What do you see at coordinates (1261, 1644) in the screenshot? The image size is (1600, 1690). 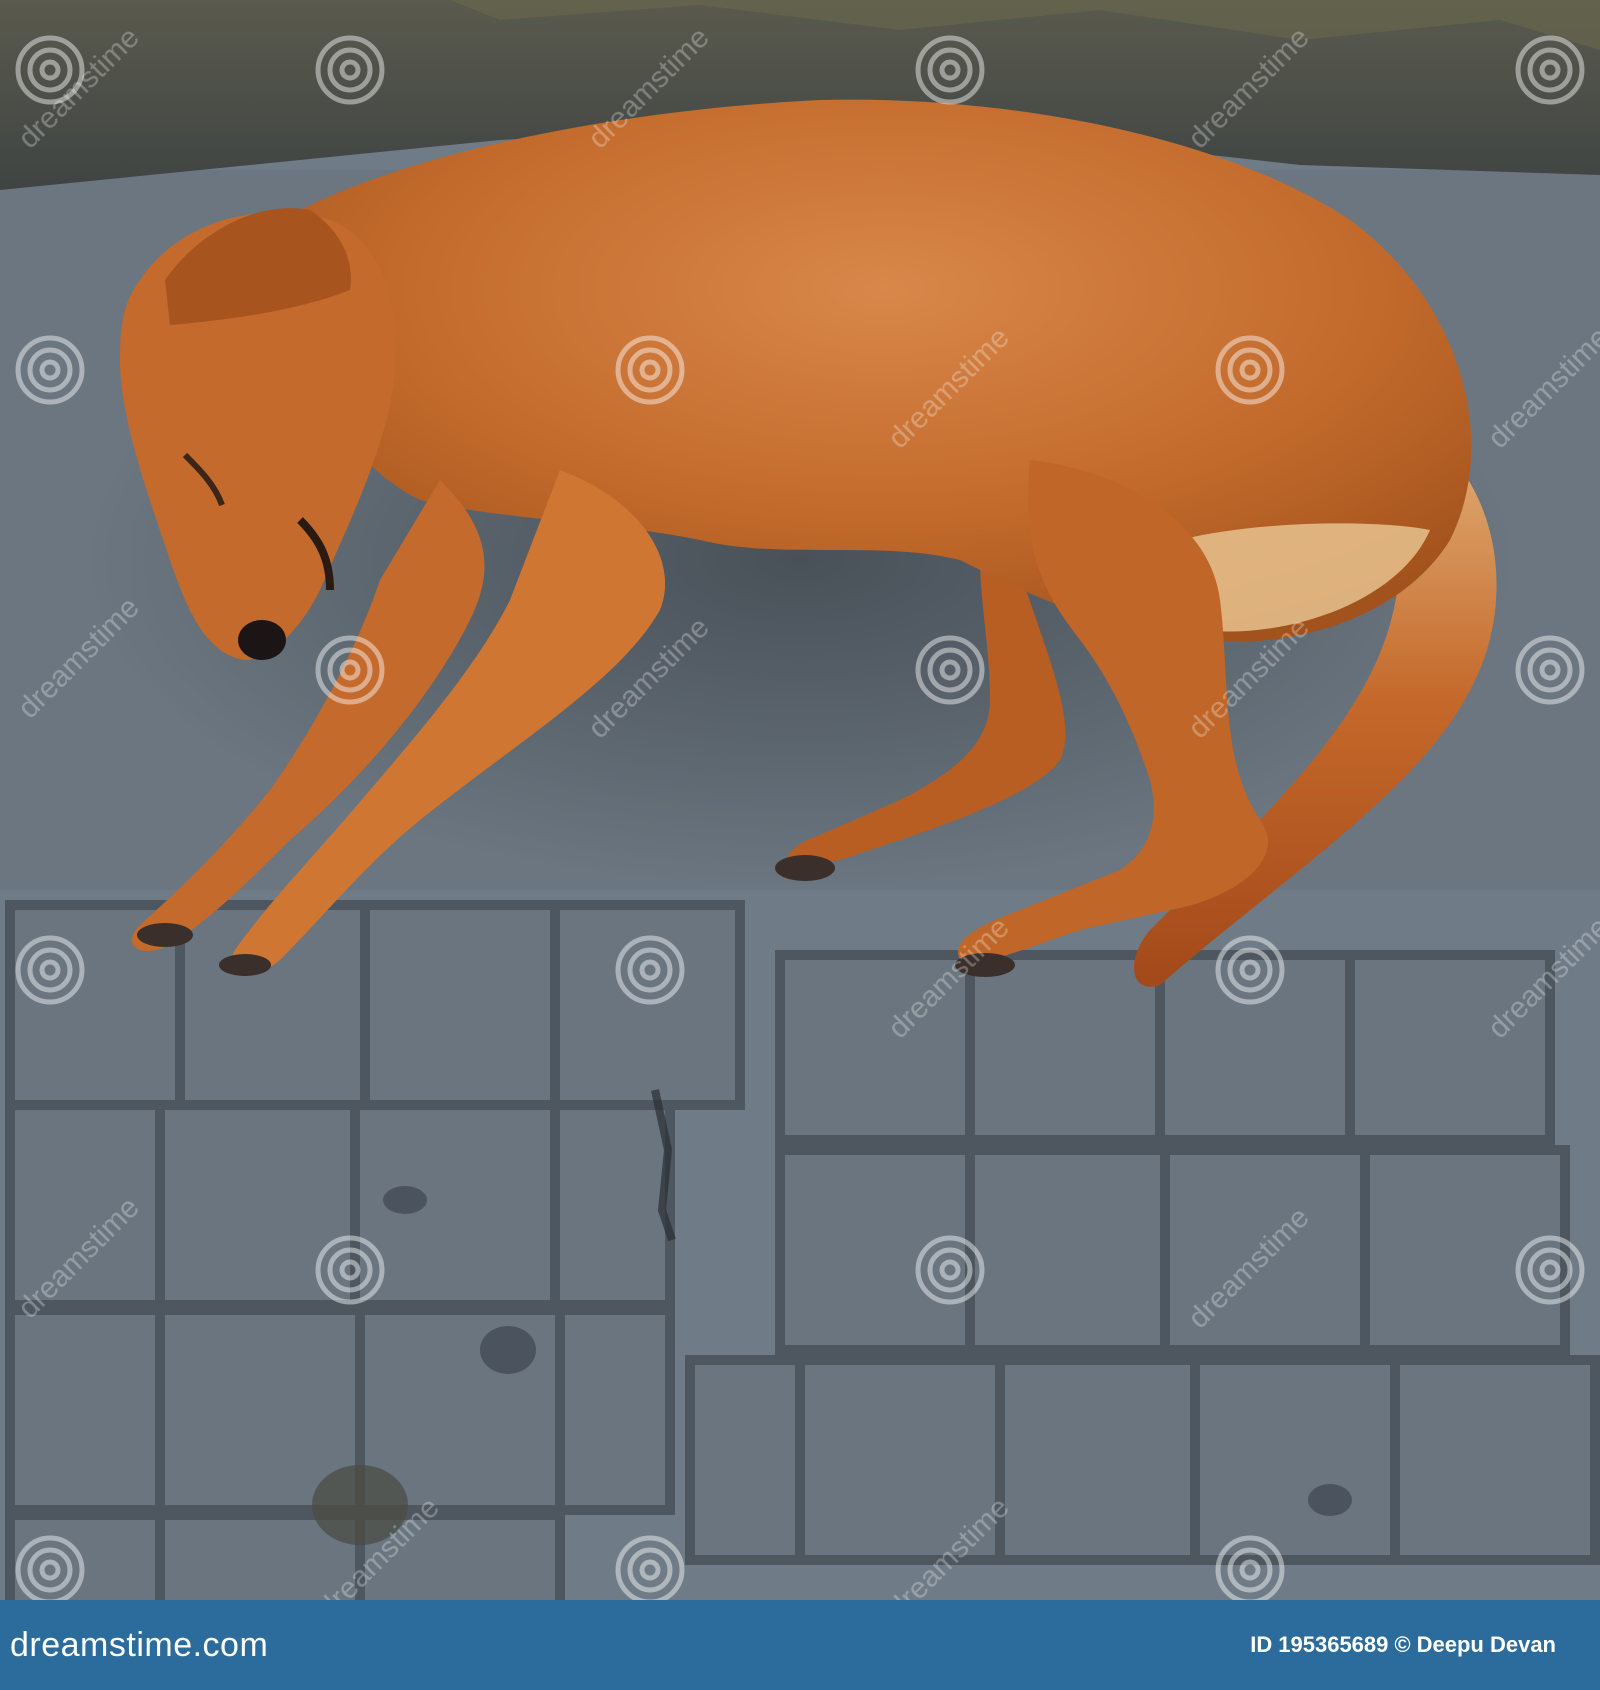 I see `image-id-label: ID` at bounding box center [1261, 1644].